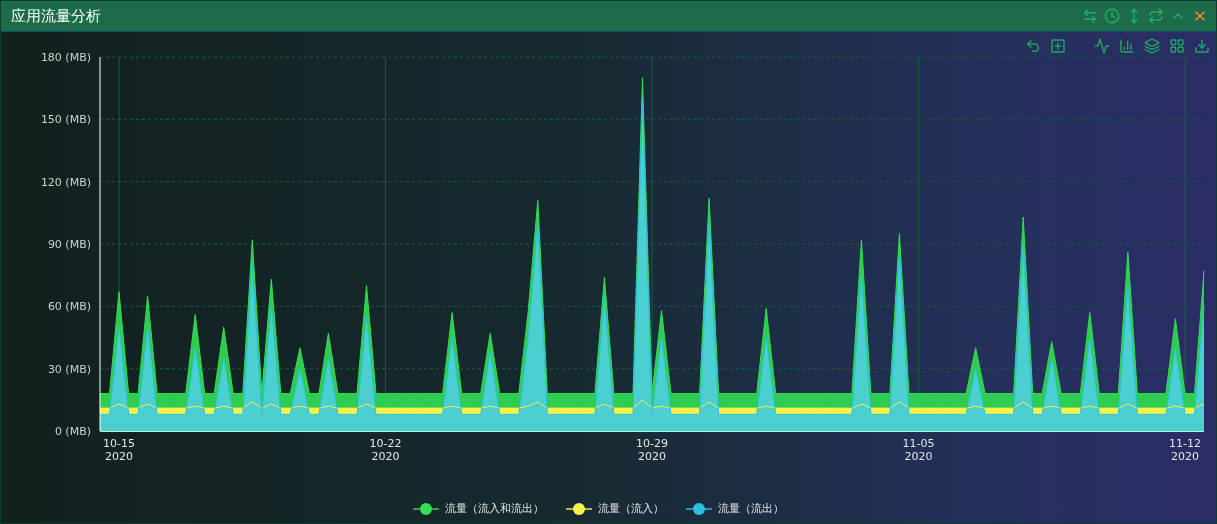 The height and width of the screenshot is (524, 1217). What do you see at coordinates (119, 450) in the screenshot?
I see `x-axis-label: 10-15 2020` at bounding box center [119, 450].